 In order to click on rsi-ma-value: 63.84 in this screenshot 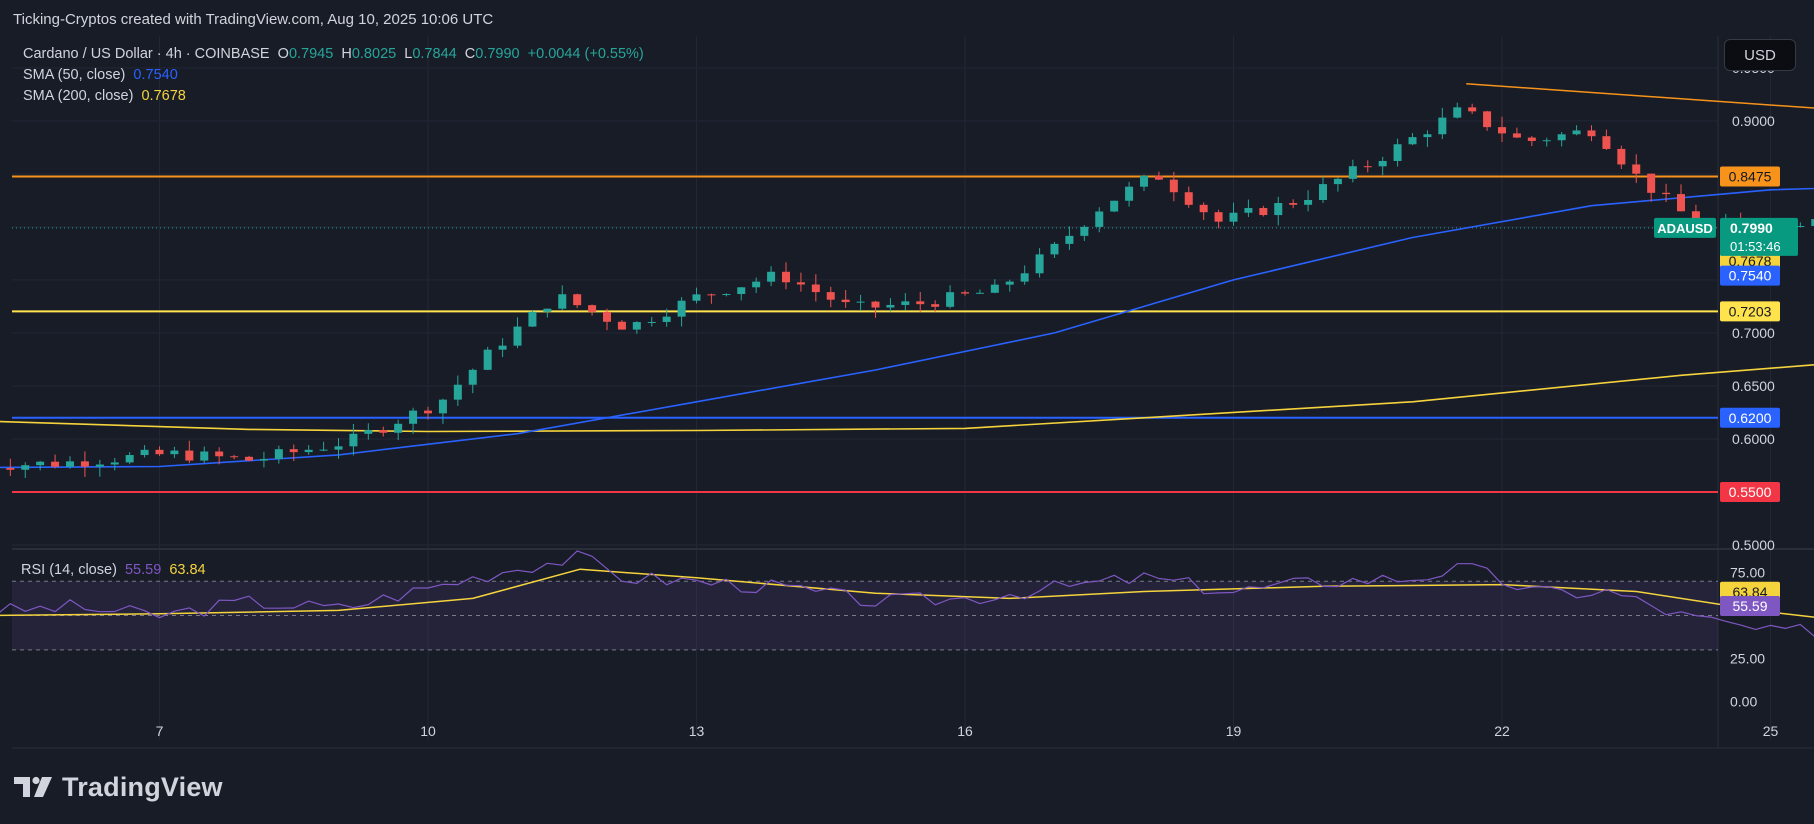, I will do `click(187, 570)`.